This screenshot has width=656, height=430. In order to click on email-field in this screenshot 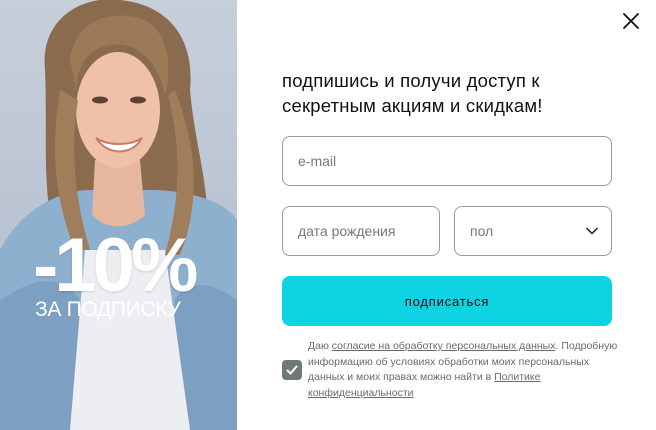, I will do `click(447, 161)`.